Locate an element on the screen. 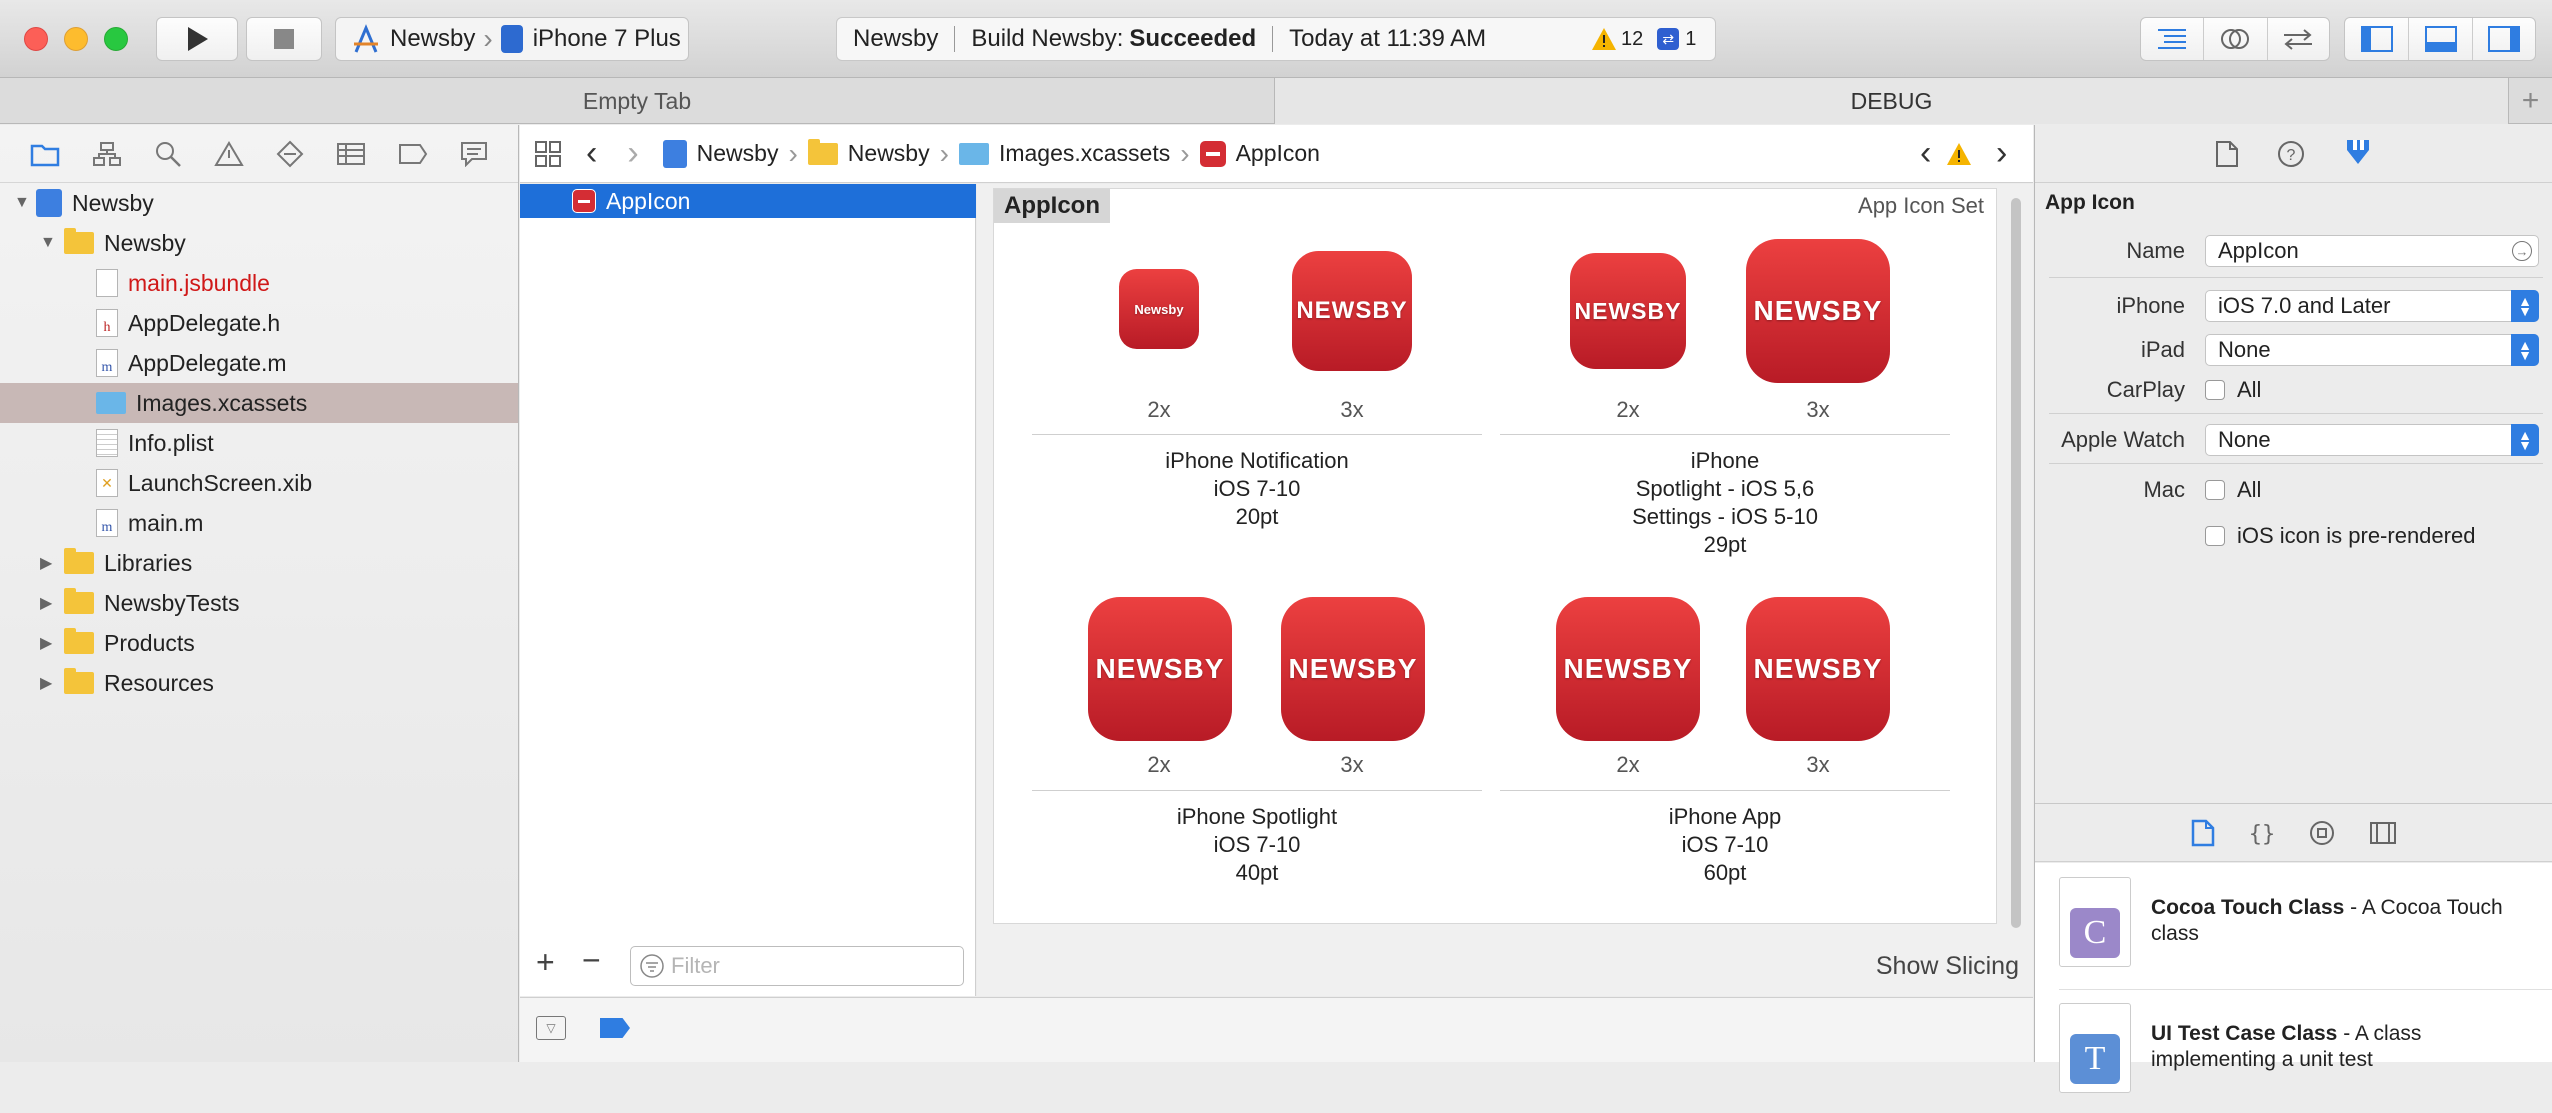 The width and height of the screenshot is (2552, 1113). left-panel-icon is located at coordinates (2376, 39).